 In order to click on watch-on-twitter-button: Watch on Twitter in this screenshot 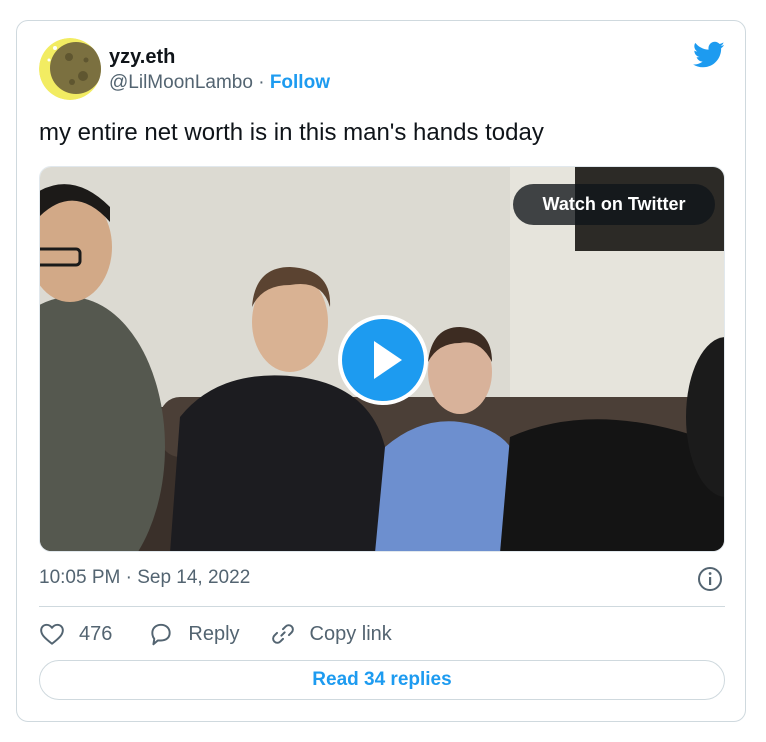, I will do `click(614, 204)`.